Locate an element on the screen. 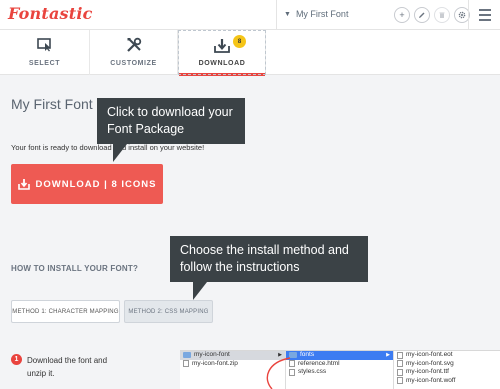 The width and height of the screenshot is (500, 389). trash-icon is located at coordinates (442, 15).